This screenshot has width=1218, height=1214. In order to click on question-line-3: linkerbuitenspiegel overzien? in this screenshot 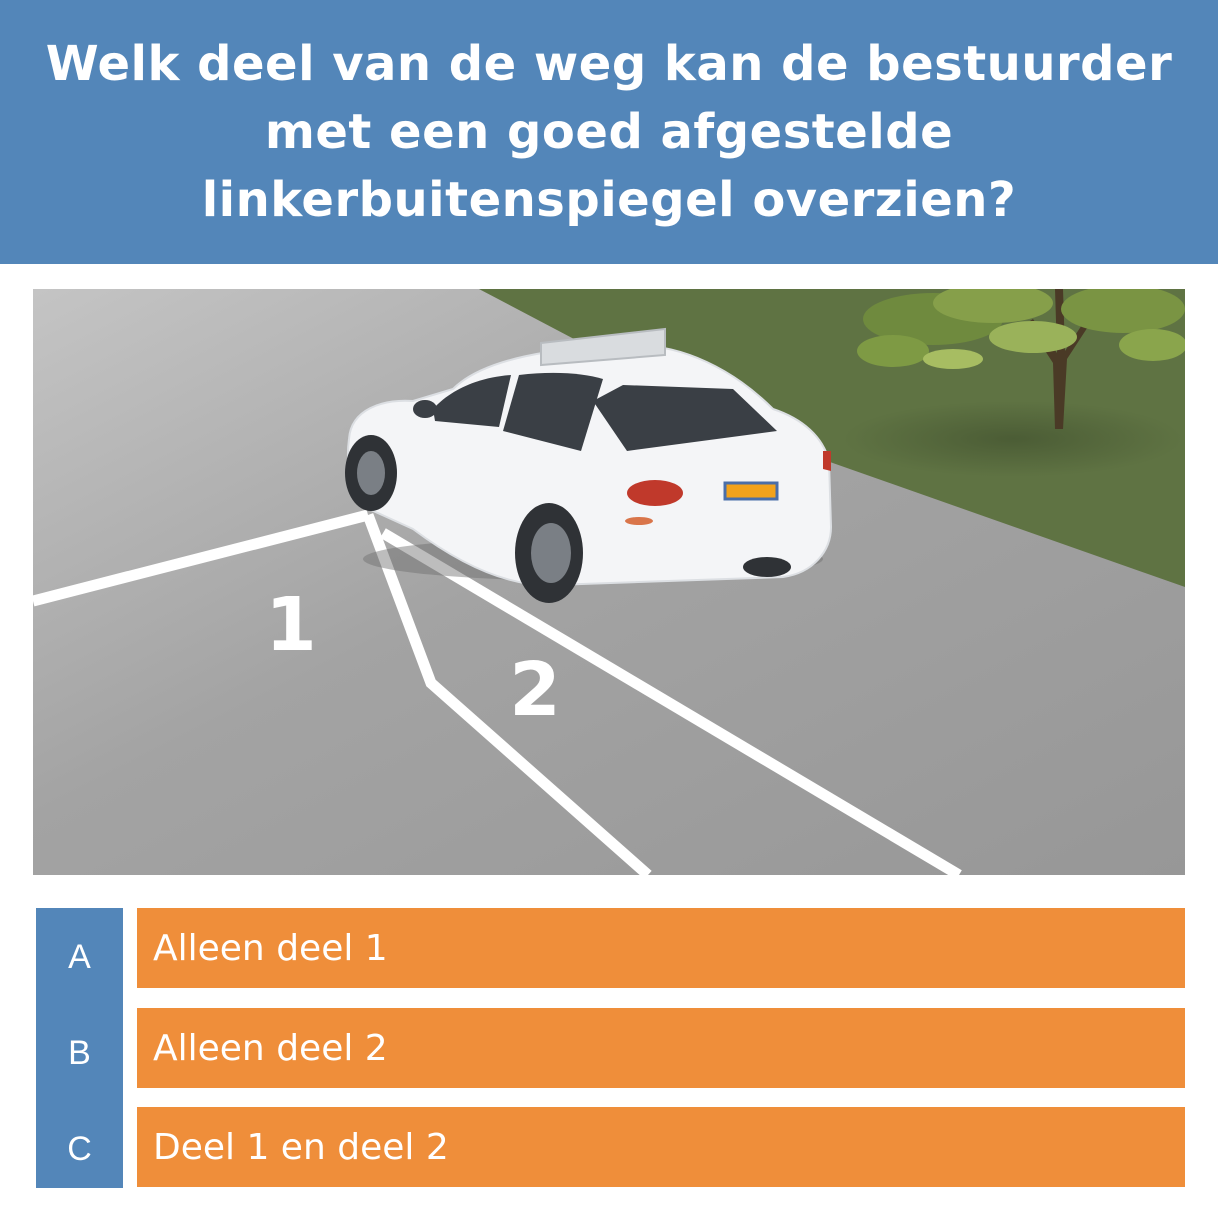, I will do `click(609, 200)`.